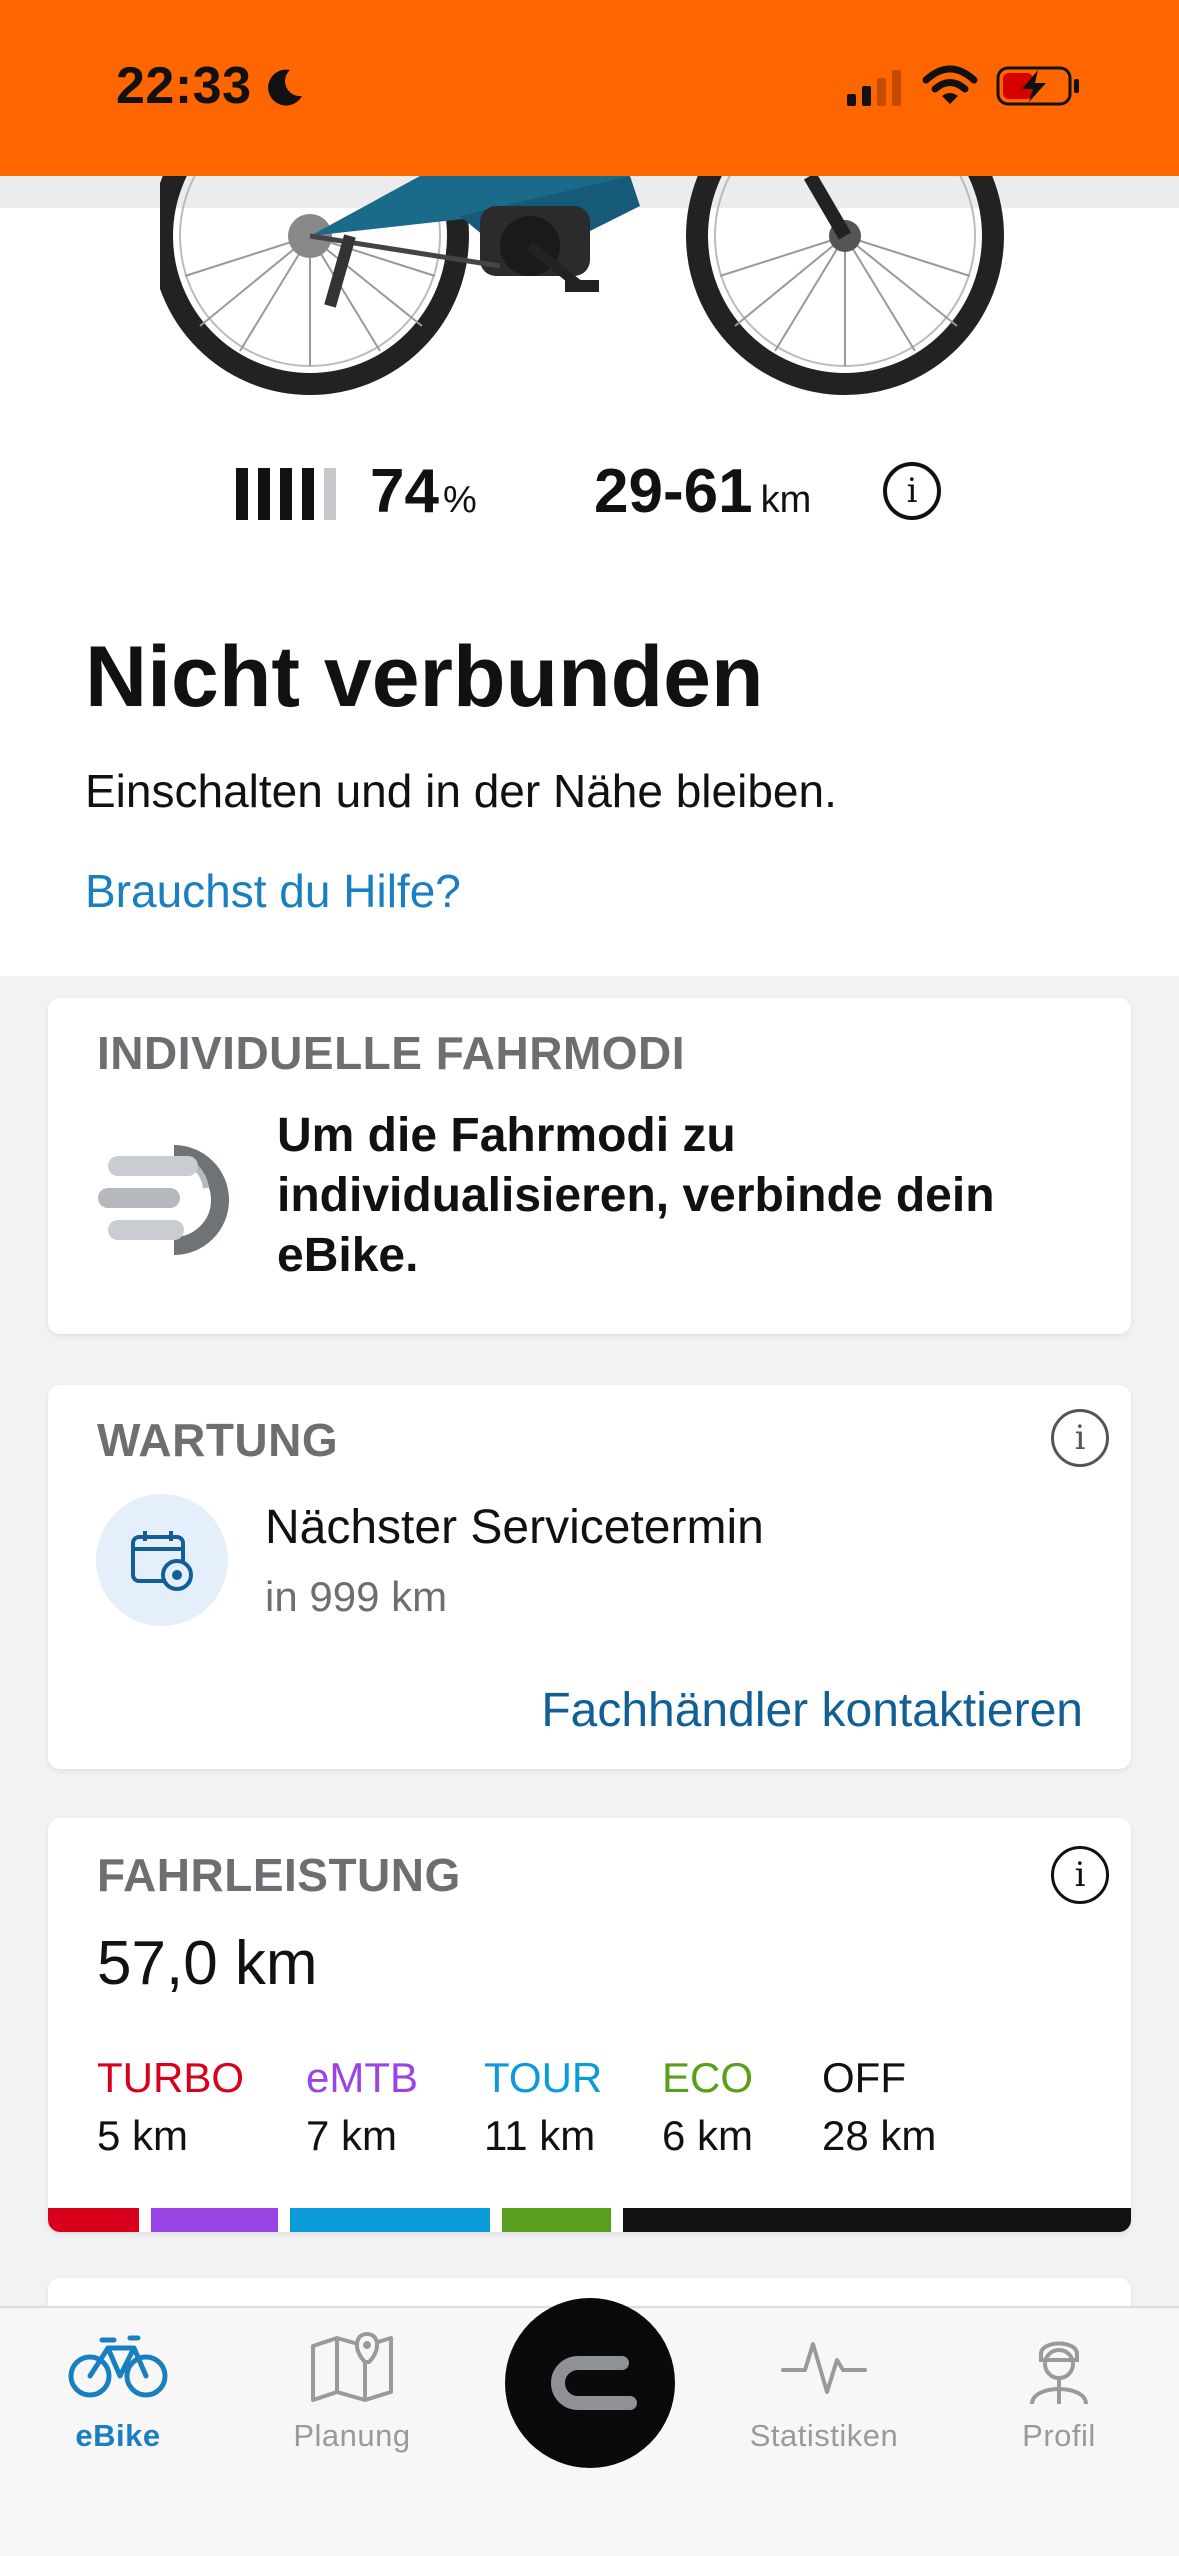  What do you see at coordinates (391, 1053) in the screenshot?
I see `card-title: INDIVIDUELLE FAHRMODI` at bounding box center [391, 1053].